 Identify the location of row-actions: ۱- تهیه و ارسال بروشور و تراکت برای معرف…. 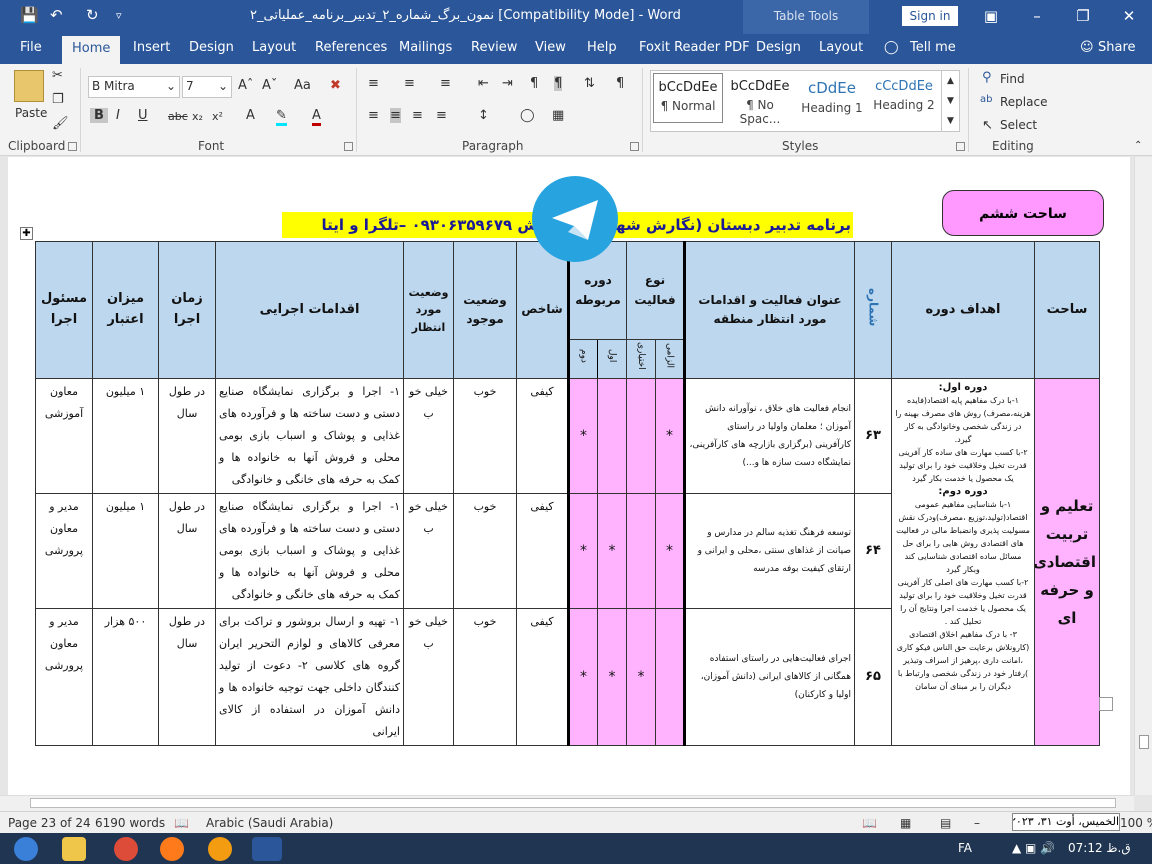
(309, 676).